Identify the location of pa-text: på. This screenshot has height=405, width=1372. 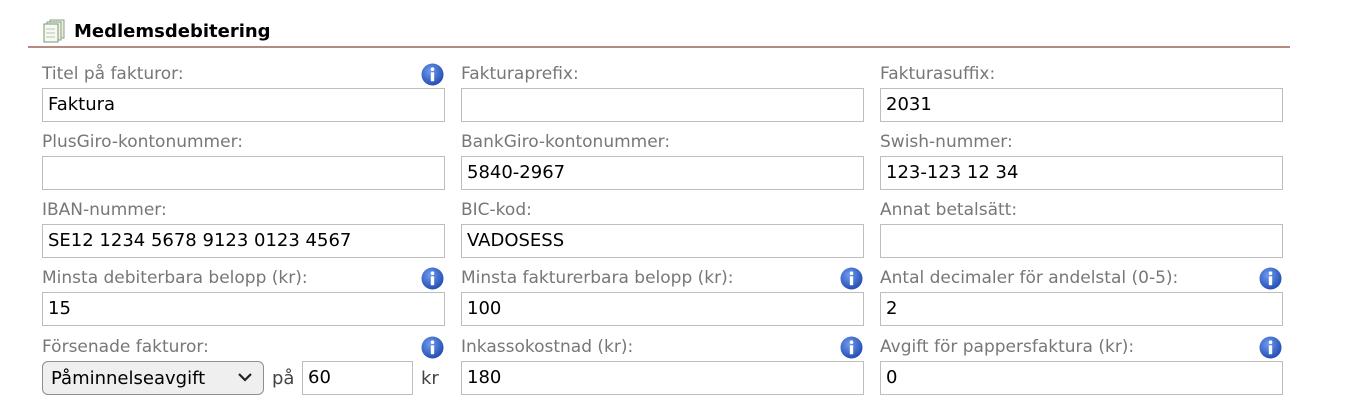
(283, 378).